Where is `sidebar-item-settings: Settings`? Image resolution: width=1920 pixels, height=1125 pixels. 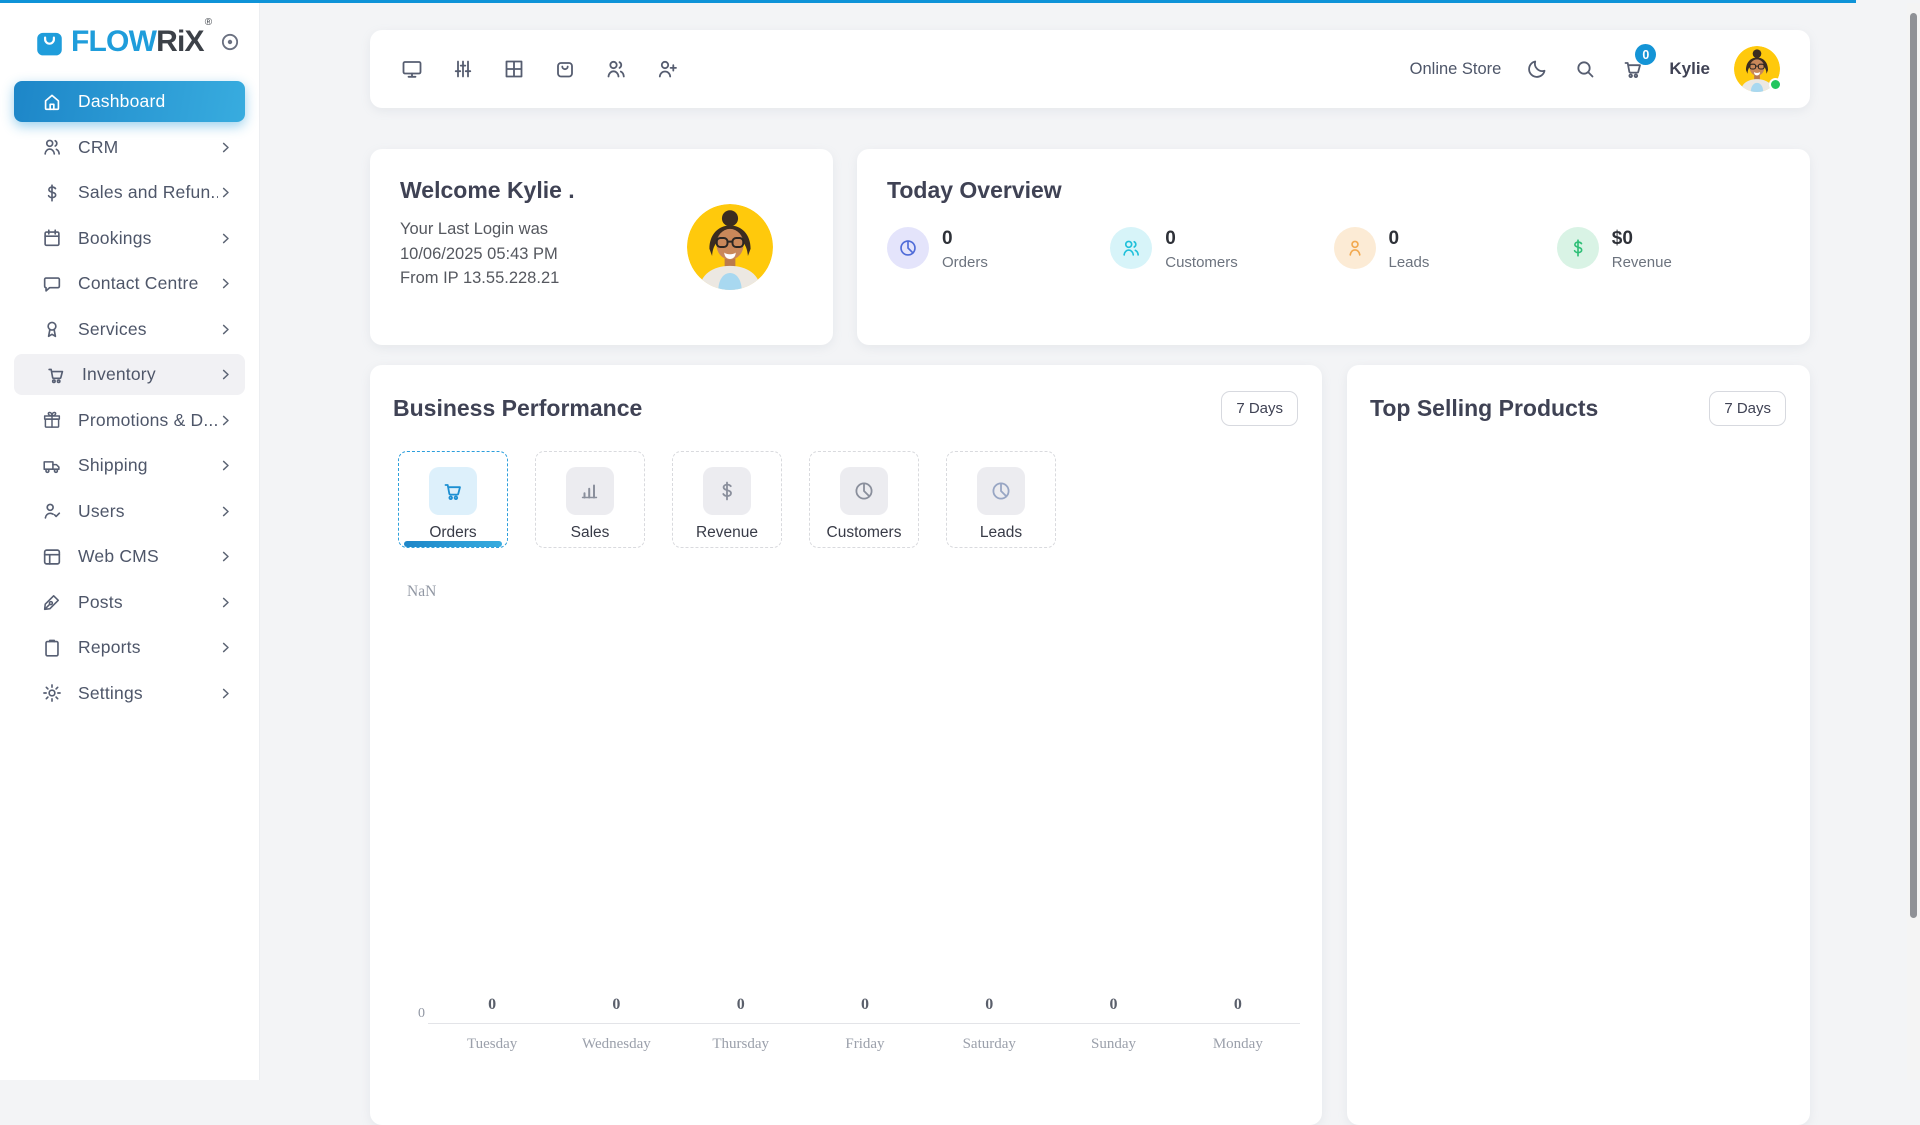
sidebar-item-settings: Settings is located at coordinates (129, 693).